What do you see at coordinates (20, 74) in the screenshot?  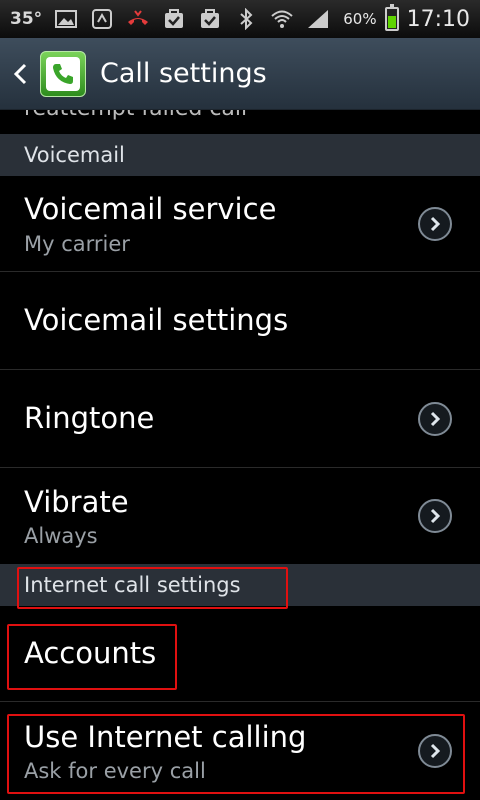 I see `back-icon` at bounding box center [20, 74].